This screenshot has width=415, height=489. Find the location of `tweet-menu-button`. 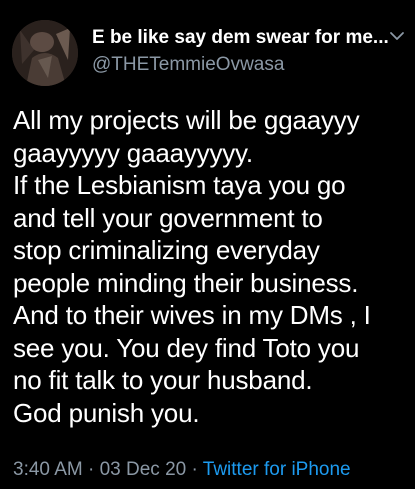

tweet-menu-button is located at coordinates (397, 36).